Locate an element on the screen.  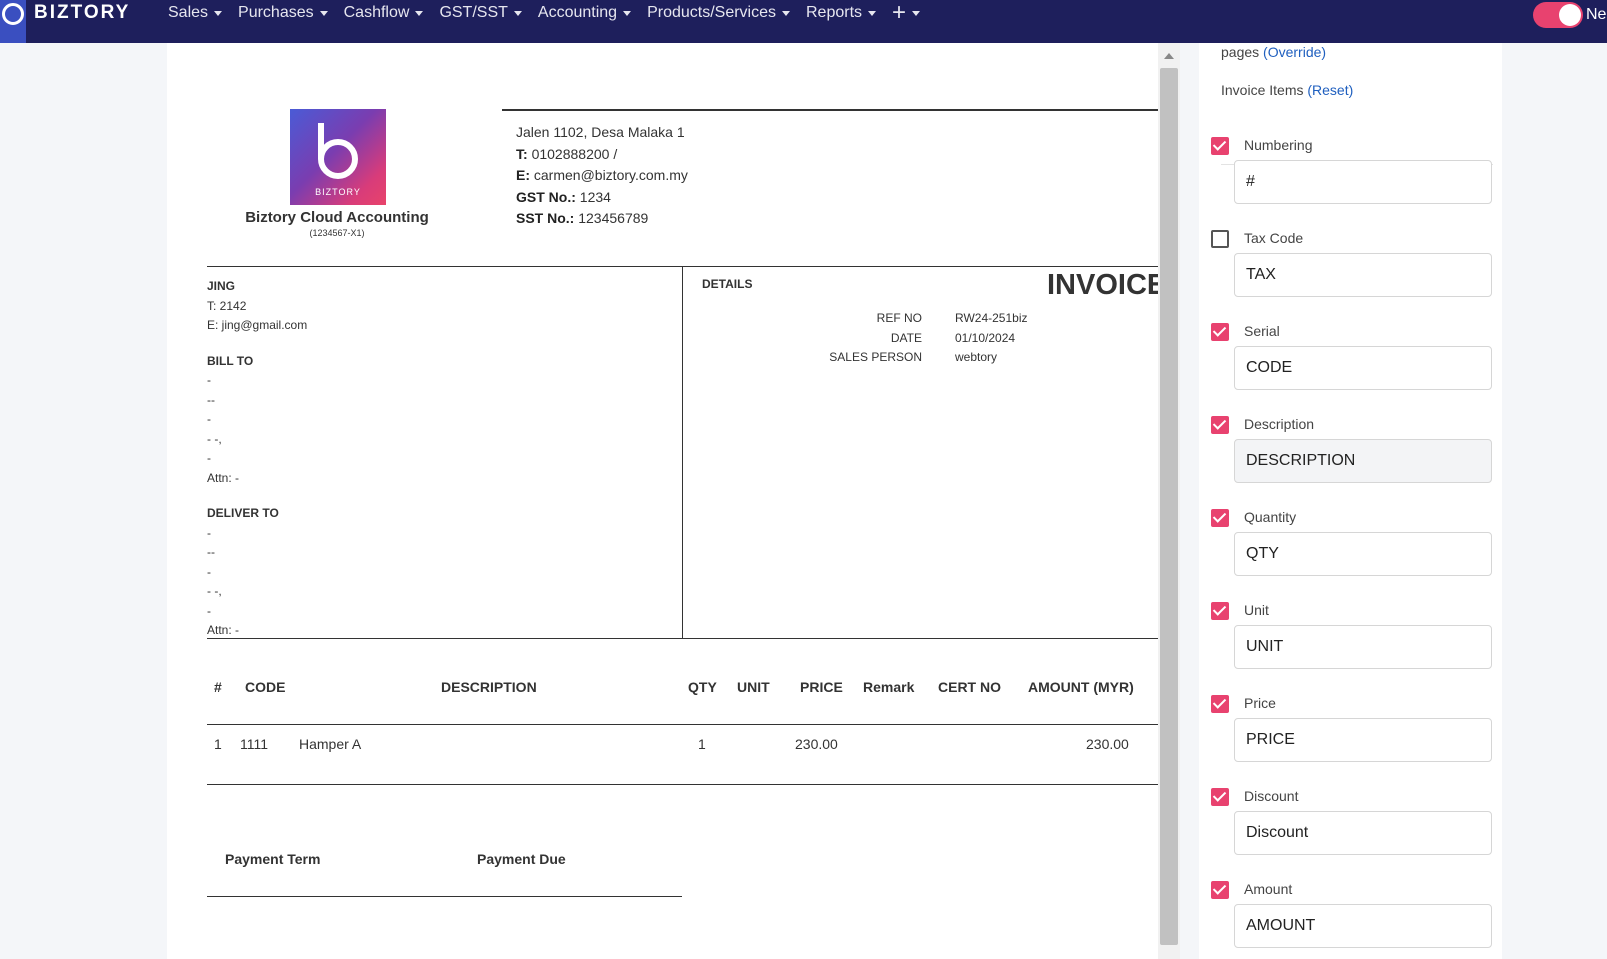
amount-checkbox is located at coordinates (1220, 890).